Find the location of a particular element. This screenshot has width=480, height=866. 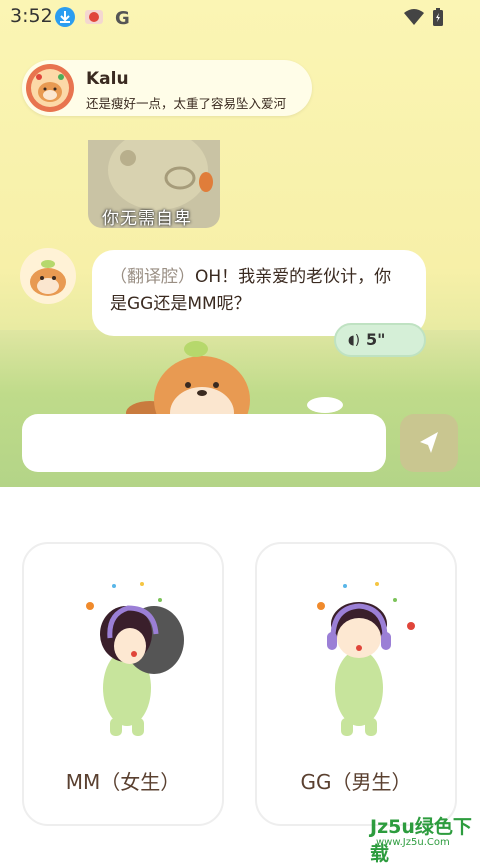

app-icon is located at coordinates (94, 17).